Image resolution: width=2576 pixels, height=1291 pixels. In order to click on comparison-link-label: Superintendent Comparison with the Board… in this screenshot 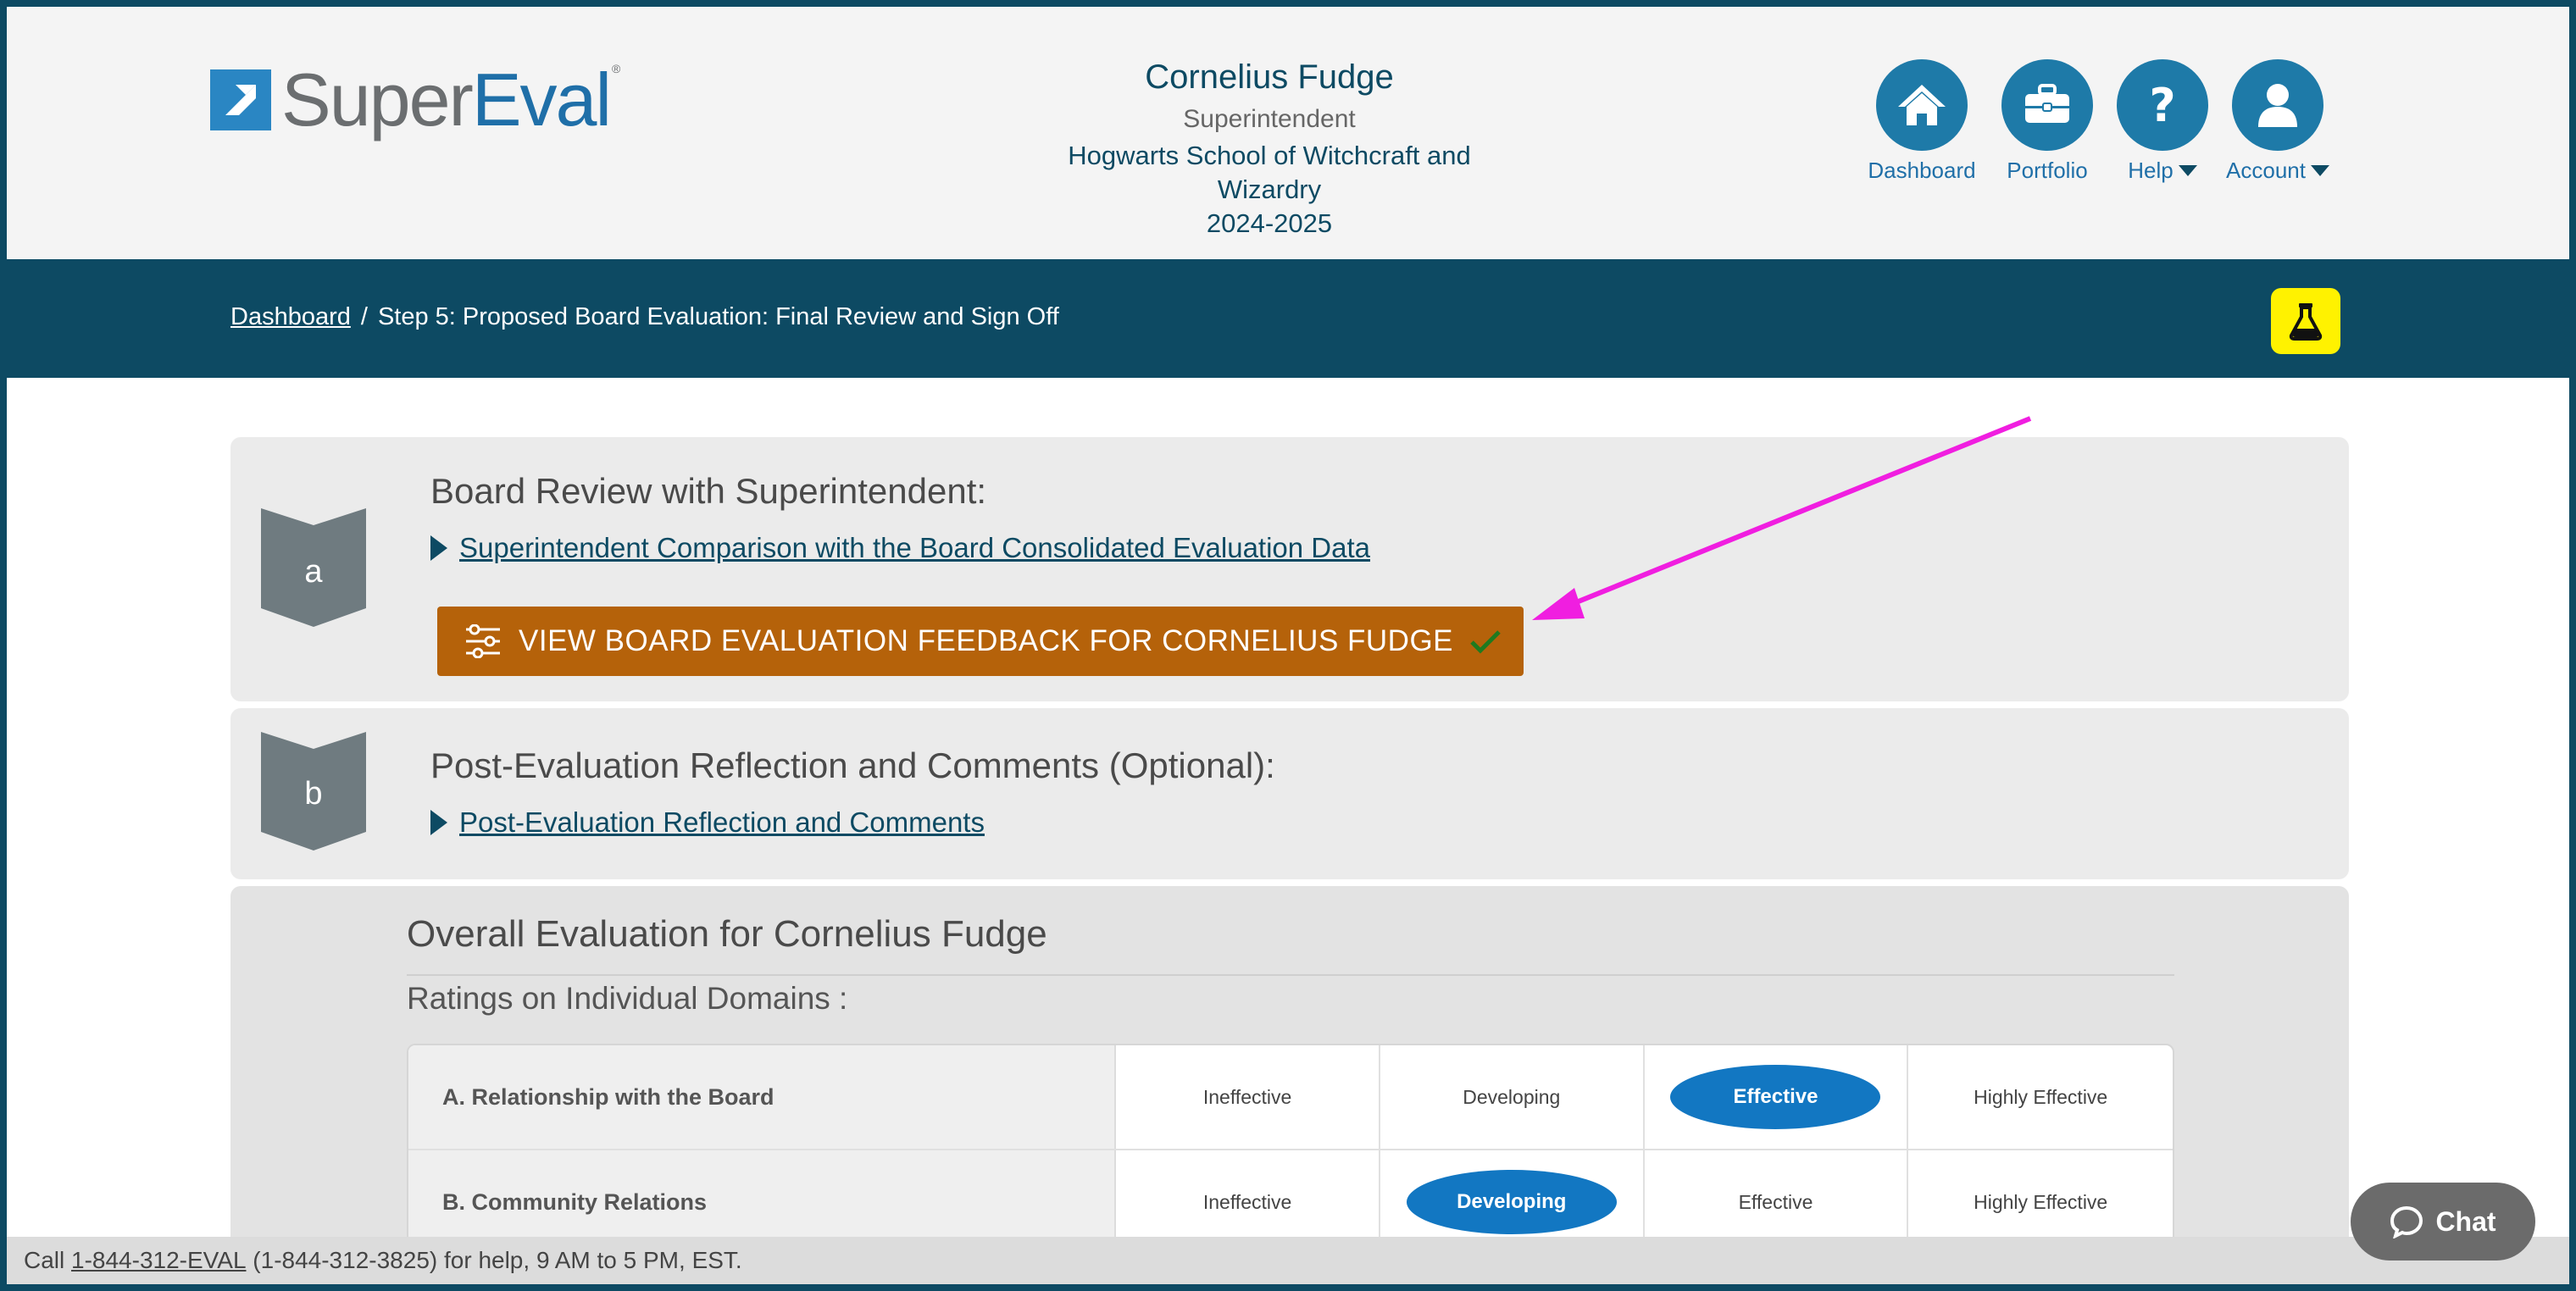, I will do `click(915, 547)`.